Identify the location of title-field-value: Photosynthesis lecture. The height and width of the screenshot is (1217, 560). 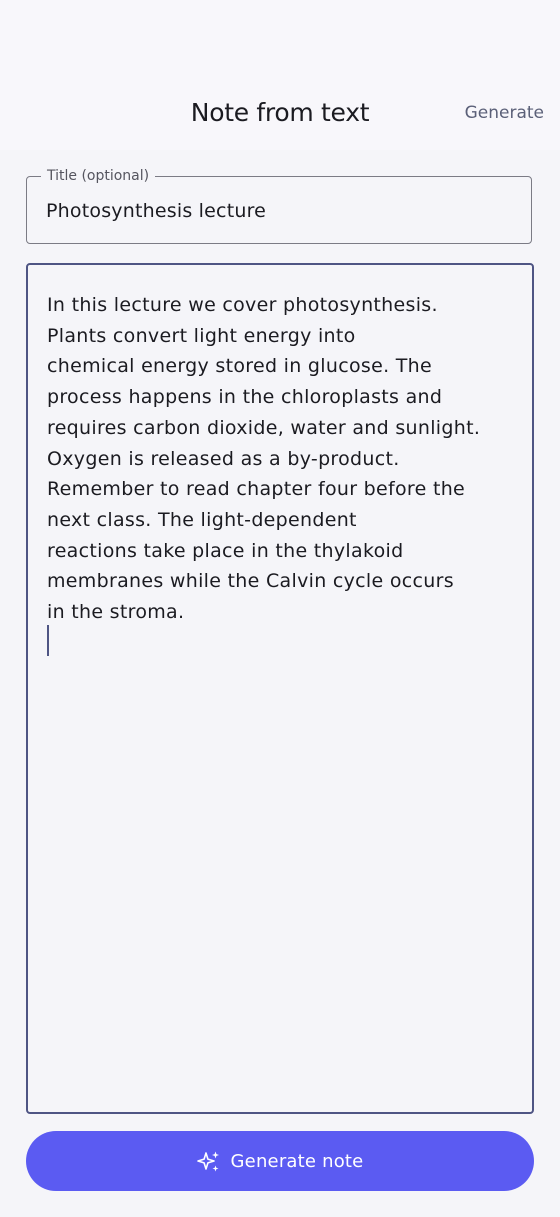
(156, 211).